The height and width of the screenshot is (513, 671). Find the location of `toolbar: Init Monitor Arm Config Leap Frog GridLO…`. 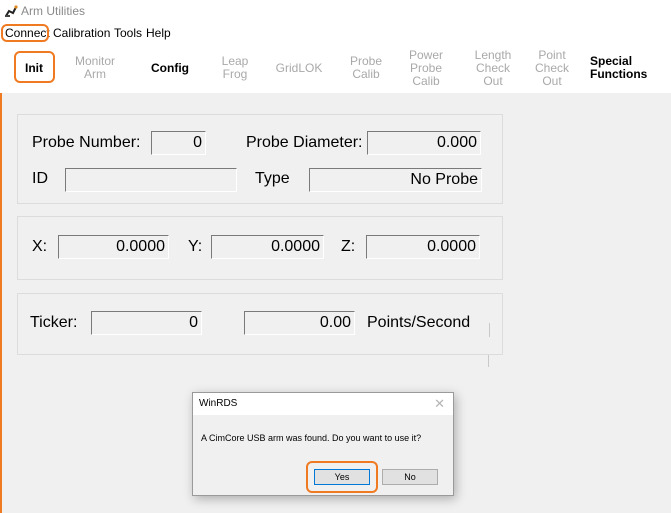

toolbar: Init Monitor Arm Config Leap Frog GridLO… is located at coordinates (335, 68).